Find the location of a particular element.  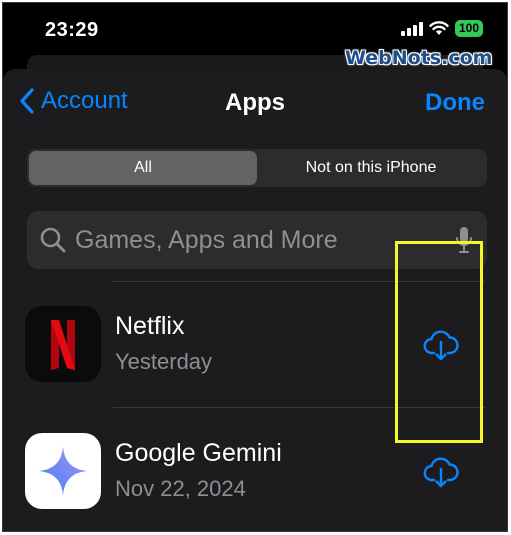

done-button: Done is located at coordinates (455, 103).